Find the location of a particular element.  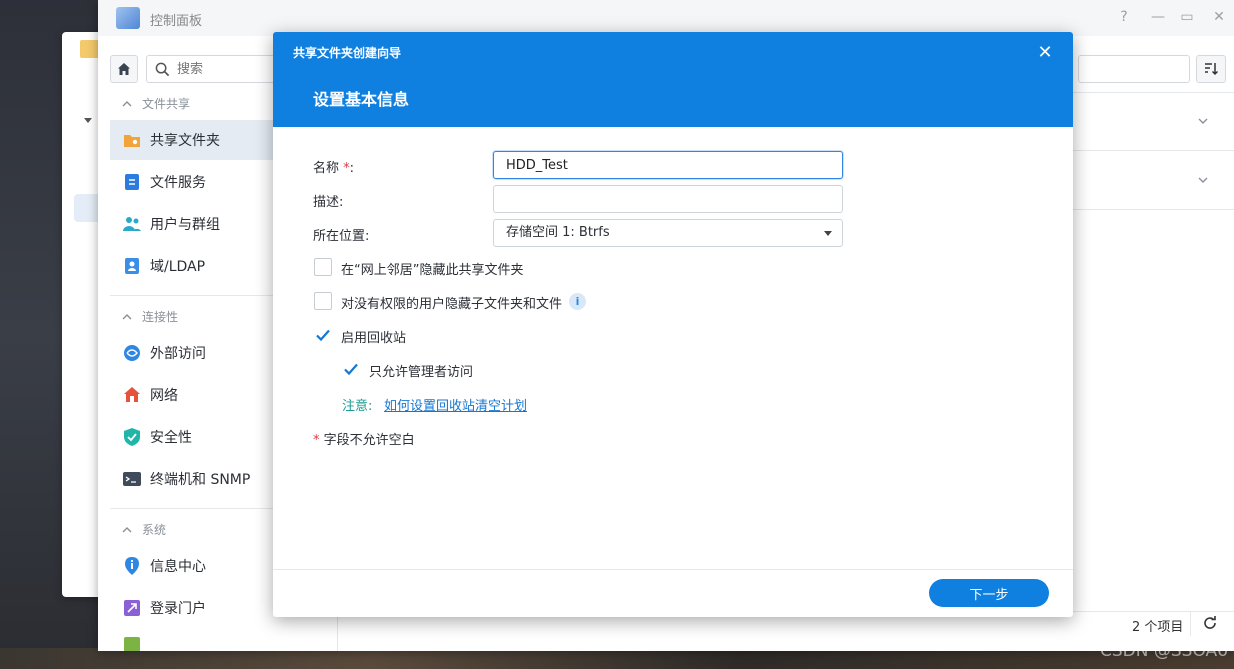

desktop-background-bottom is located at coordinates (617, 658).